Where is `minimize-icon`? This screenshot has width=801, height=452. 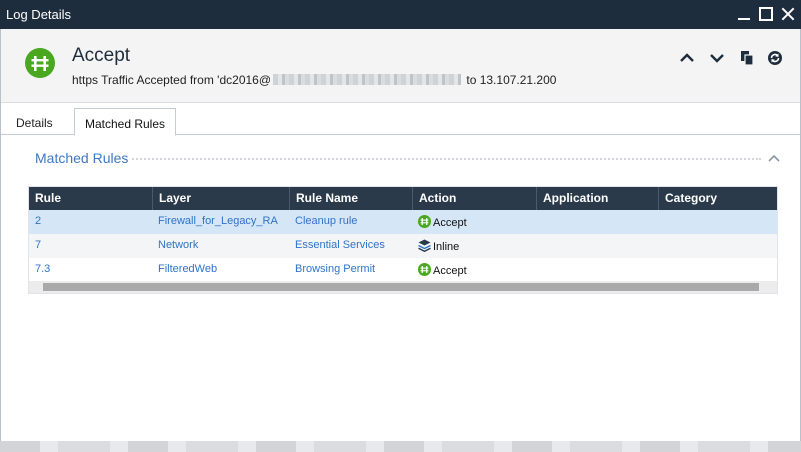 minimize-icon is located at coordinates (744, 14).